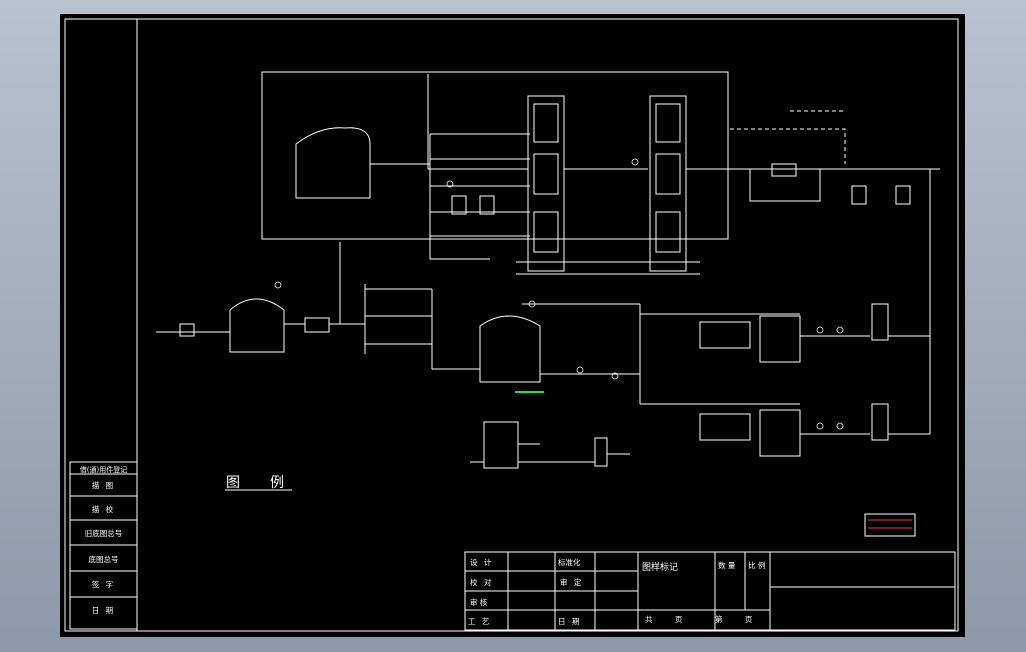 The height and width of the screenshot is (652, 1026). I want to click on tb-review: 审 核, so click(479, 602).